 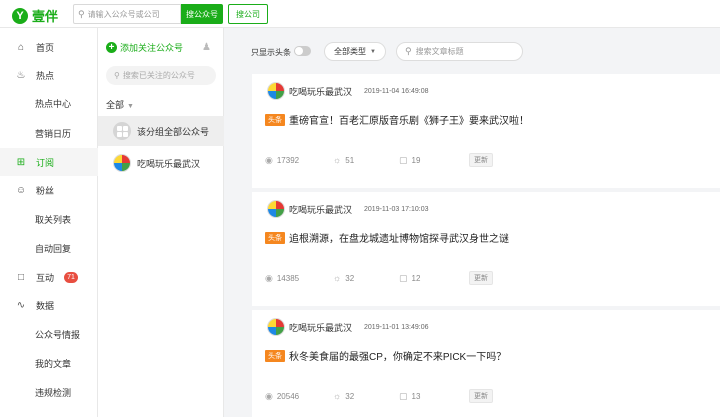 What do you see at coordinates (161, 163) in the screenshot?
I see `account-item: 吃喝玩乐最武汉` at bounding box center [161, 163].